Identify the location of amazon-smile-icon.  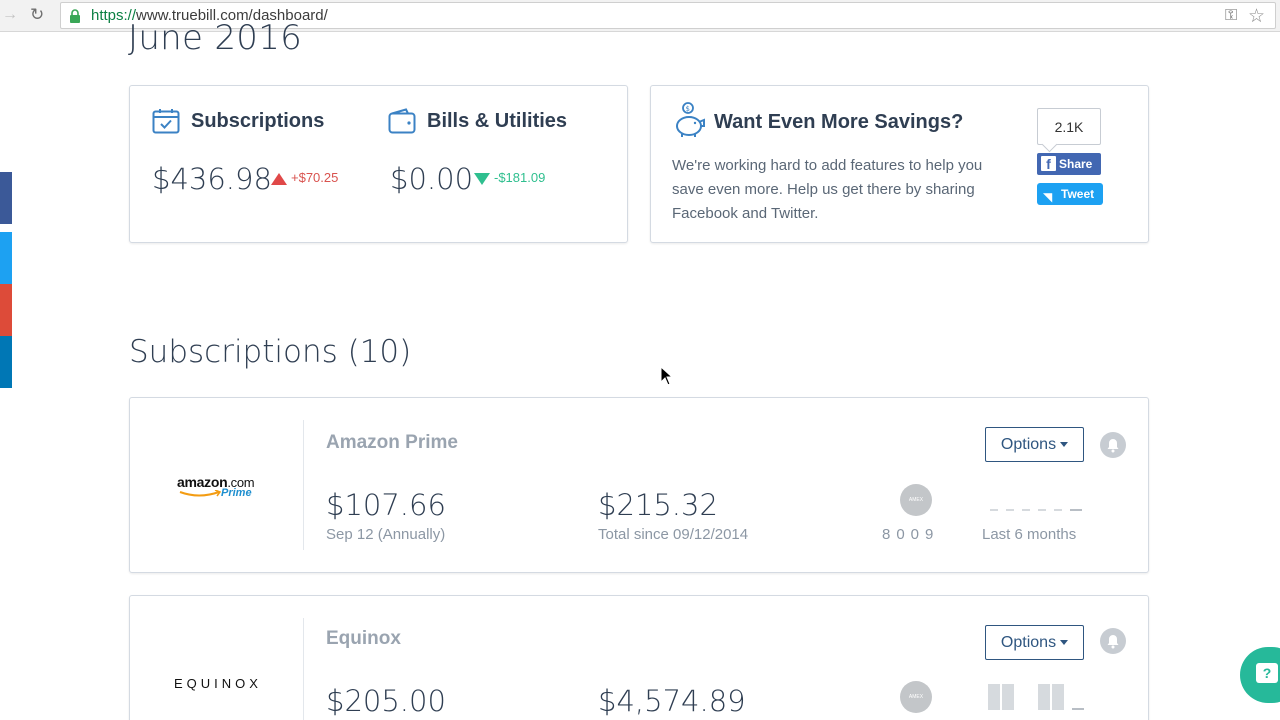
(200, 493).